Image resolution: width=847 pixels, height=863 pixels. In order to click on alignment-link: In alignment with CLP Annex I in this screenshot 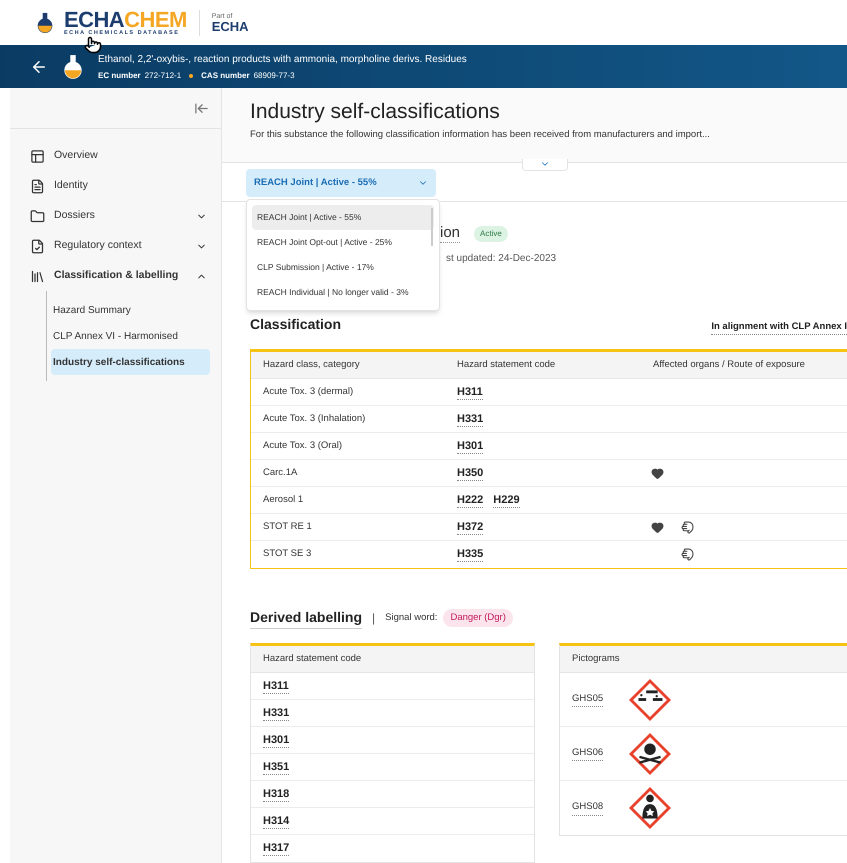, I will do `click(779, 327)`.